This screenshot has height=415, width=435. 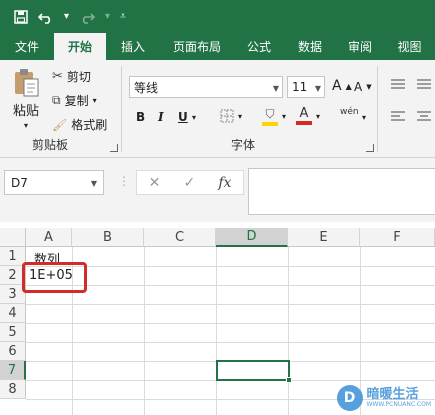 I want to click on fill-handle, so click(x=289, y=380).